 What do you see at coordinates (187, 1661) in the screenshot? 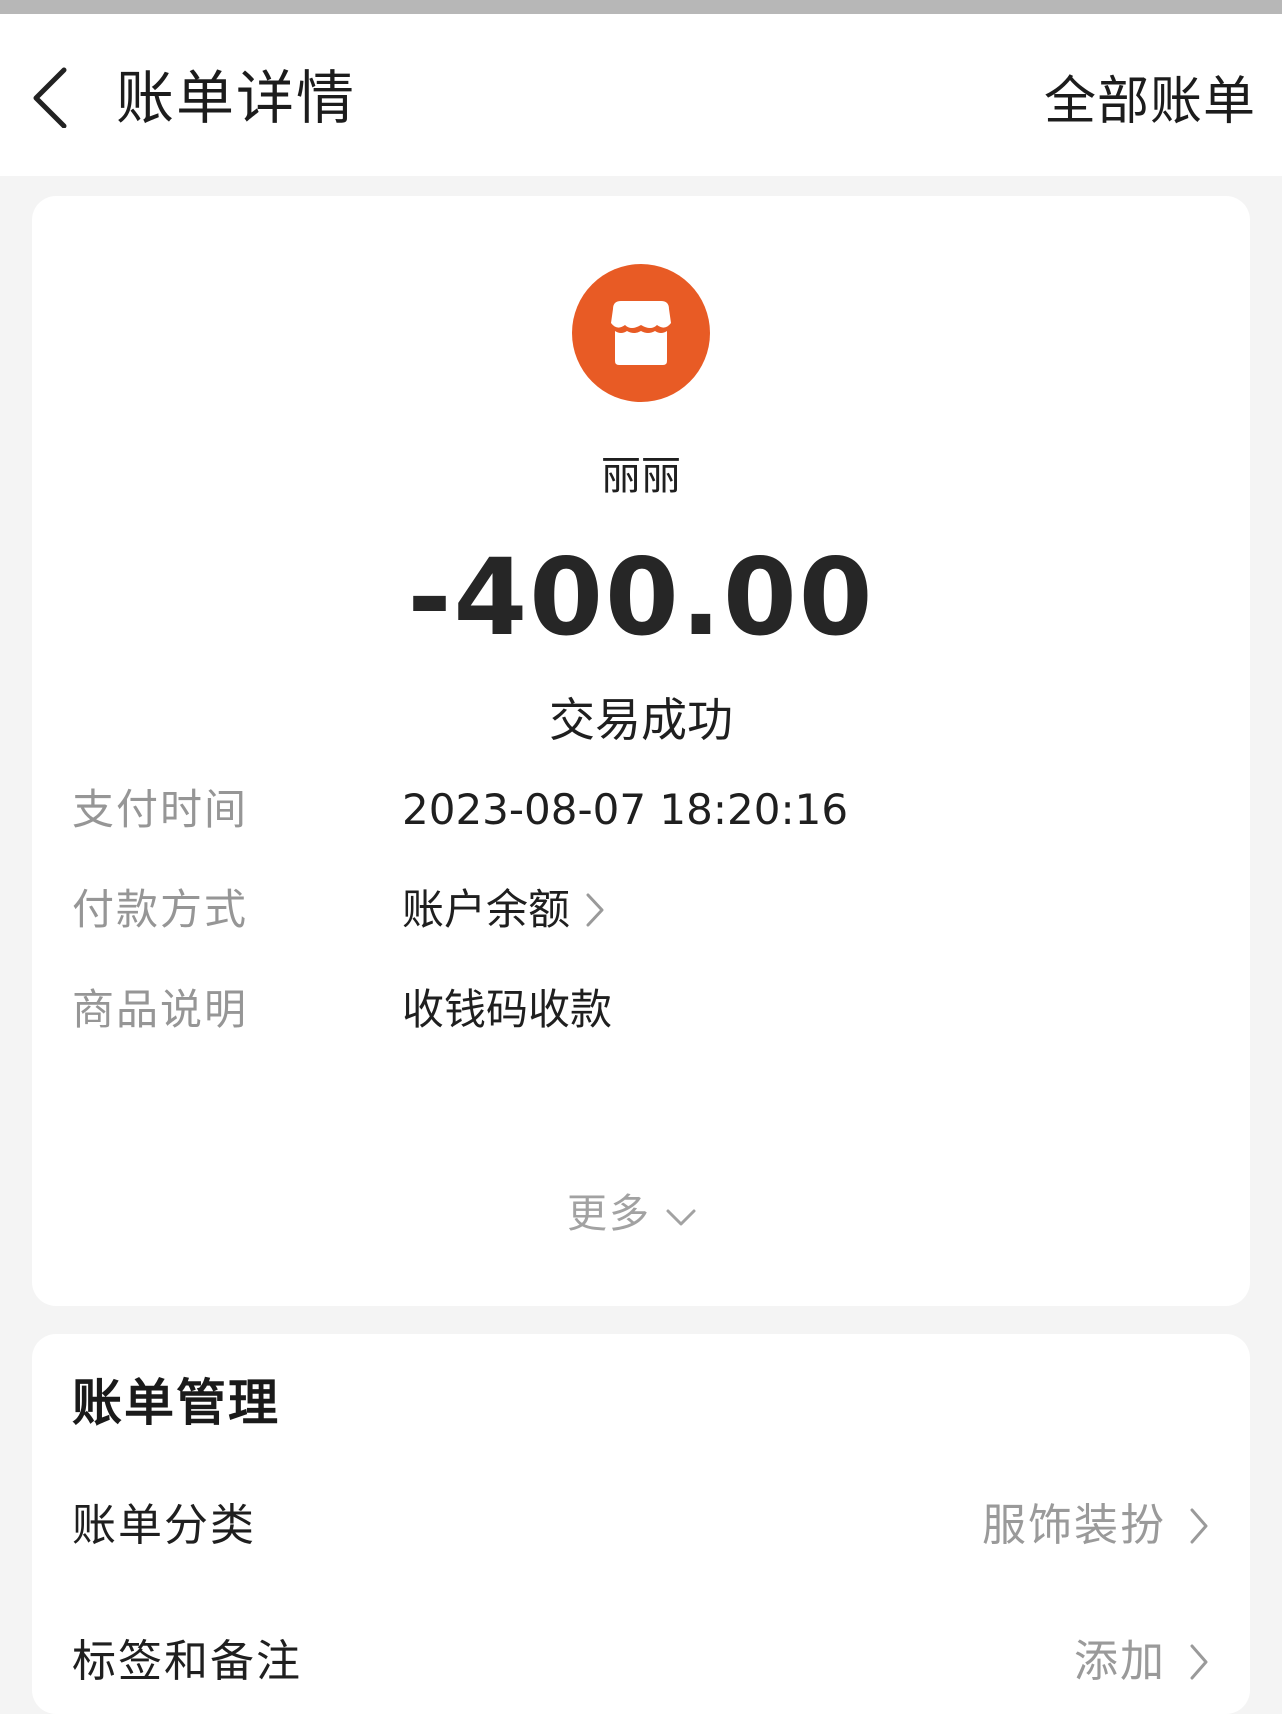
I see `tags-and-notes-label: 标签和备注` at bounding box center [187, 1661].